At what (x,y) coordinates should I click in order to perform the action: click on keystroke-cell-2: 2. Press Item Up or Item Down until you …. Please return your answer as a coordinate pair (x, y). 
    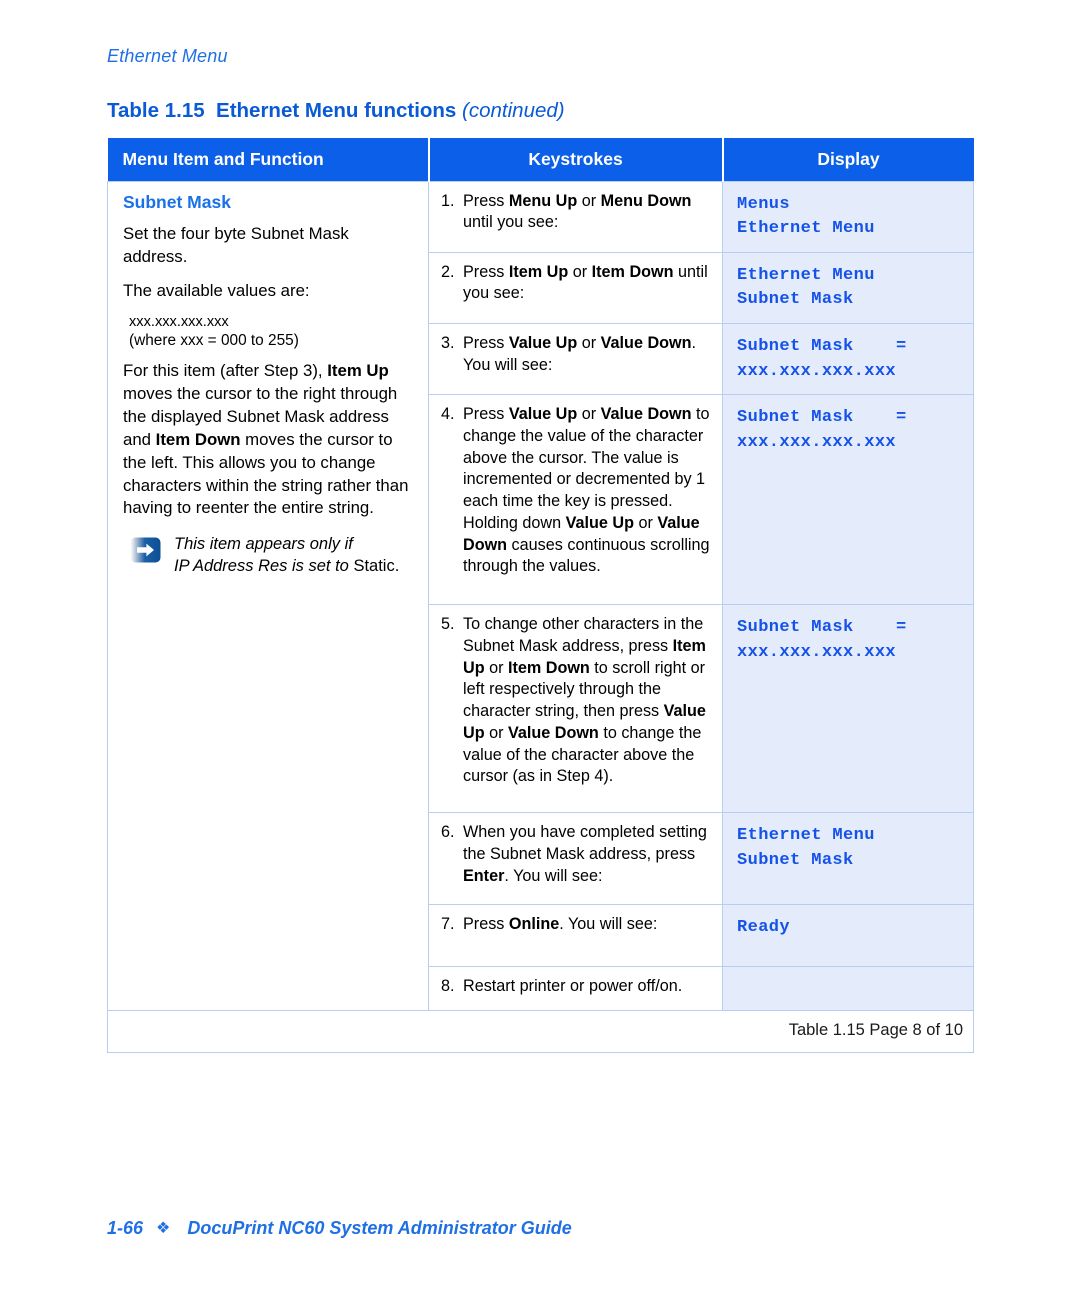
    Looking at the image, I should click on (575, 288).